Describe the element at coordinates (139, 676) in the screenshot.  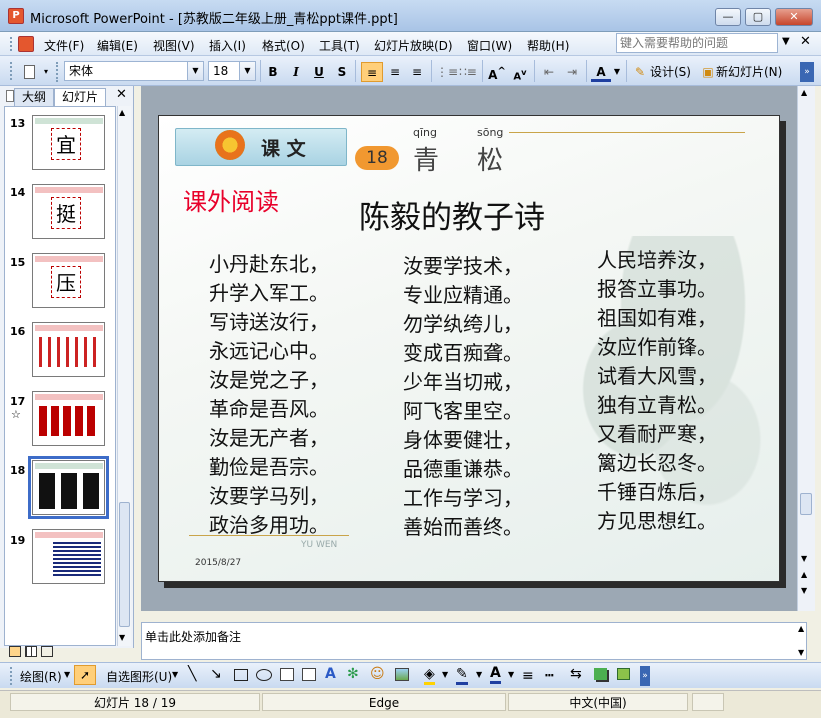
I see `autoshapes-button: 自选图形(U)` at that location.